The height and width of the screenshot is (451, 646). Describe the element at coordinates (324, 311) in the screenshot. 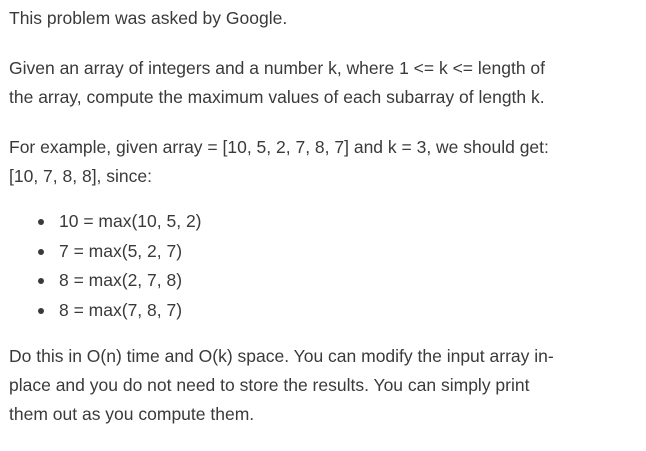

I see `list-item: 8 = max(7, 8, 7)` at that location.